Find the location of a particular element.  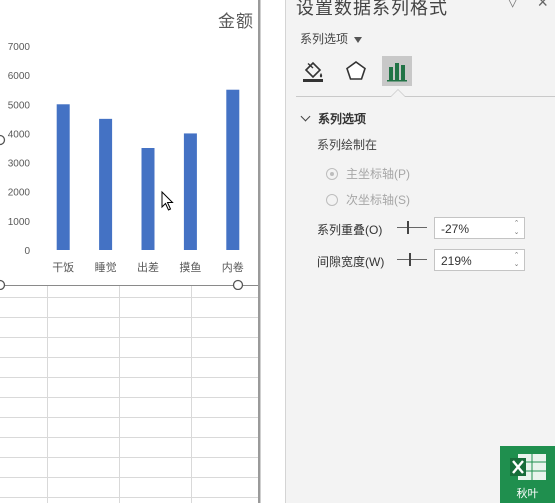

worksheet-edge is located at coordinates (273, 251).